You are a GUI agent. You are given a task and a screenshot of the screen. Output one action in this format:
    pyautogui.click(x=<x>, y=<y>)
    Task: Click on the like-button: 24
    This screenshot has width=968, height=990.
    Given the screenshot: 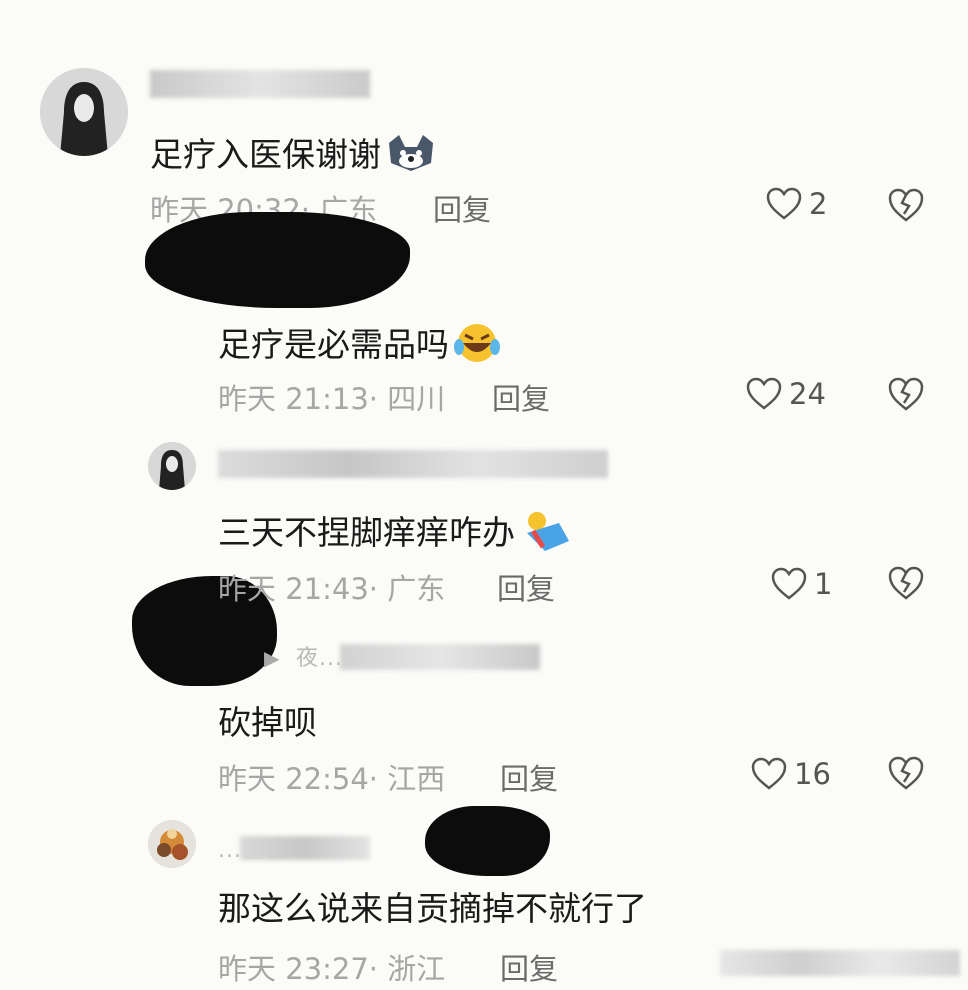 What is the action you would take?
    pyautogui.click(x=785, y=394)
    